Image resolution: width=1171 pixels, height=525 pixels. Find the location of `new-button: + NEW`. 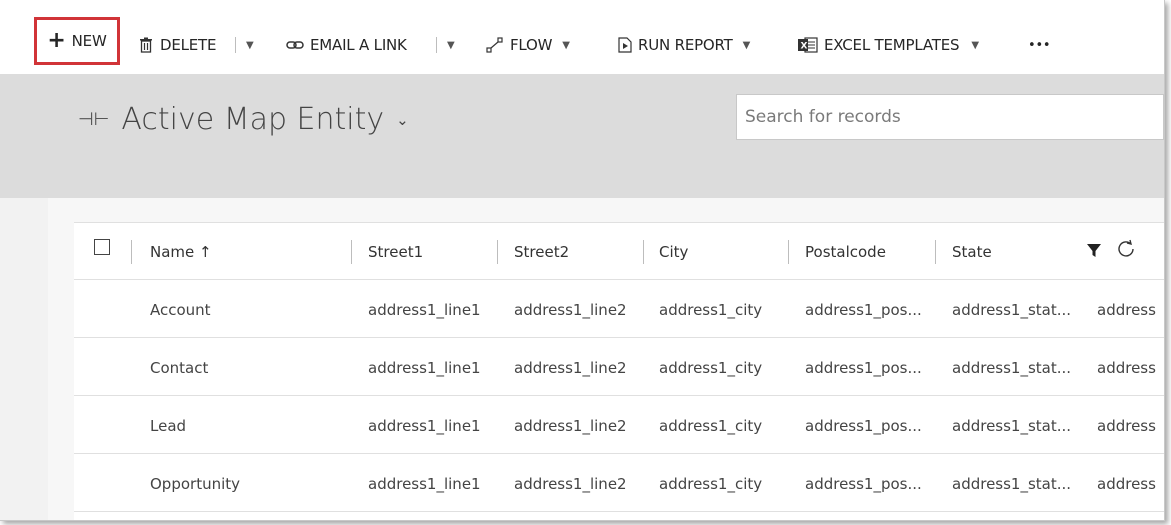

new-button: + NEW is located at coordinates (77, 41).